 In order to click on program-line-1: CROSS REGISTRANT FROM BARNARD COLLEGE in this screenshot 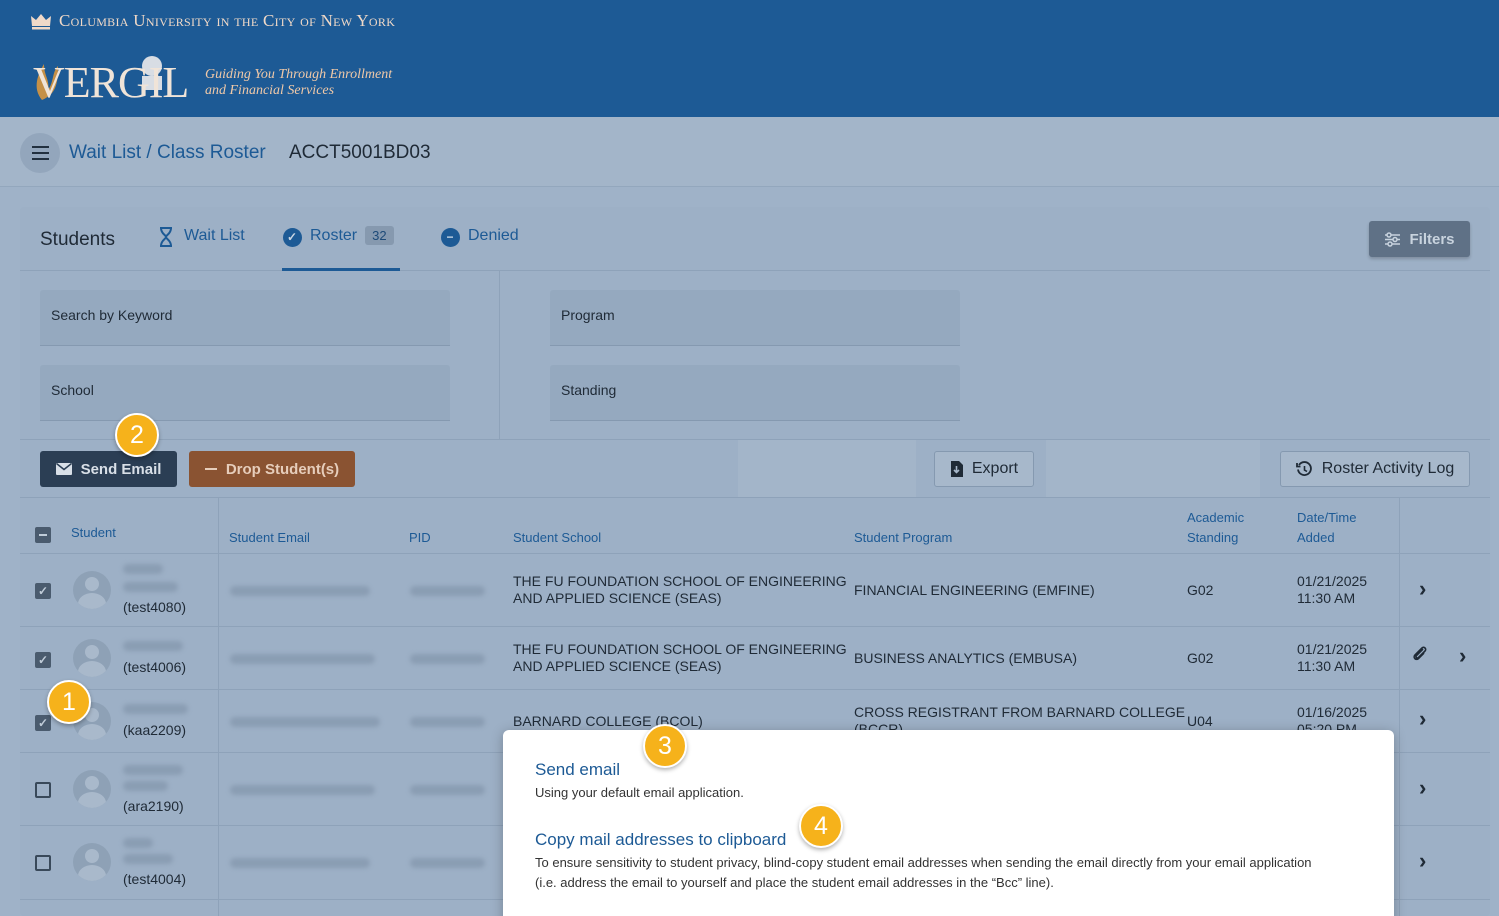, I will do `click(1020, 712)`.